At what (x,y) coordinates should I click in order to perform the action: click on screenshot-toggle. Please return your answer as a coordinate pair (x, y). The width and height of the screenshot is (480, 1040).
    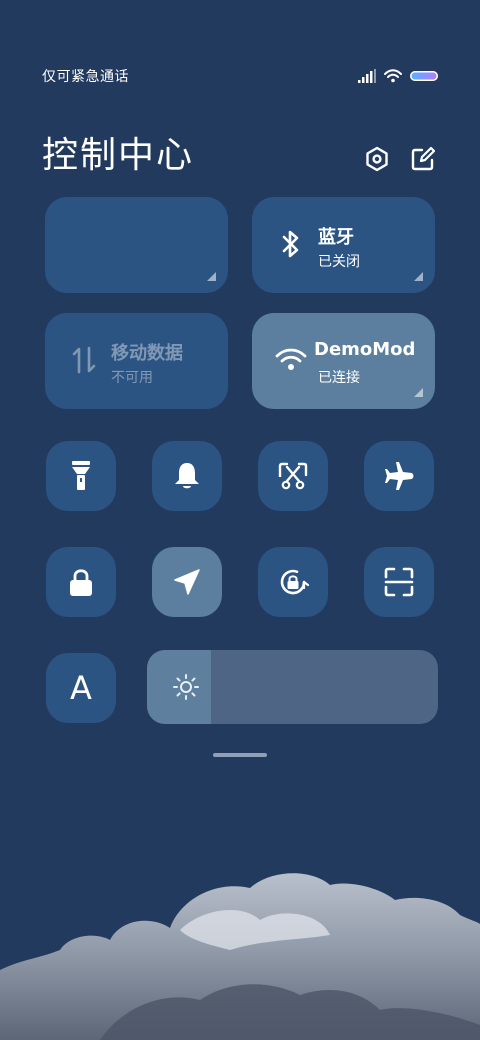
    Looking at the image, I should click on (293, 476).